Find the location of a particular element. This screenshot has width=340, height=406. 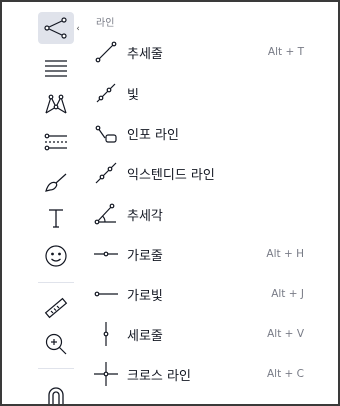

vertical-line-icon is located at coordinates (106, 334).